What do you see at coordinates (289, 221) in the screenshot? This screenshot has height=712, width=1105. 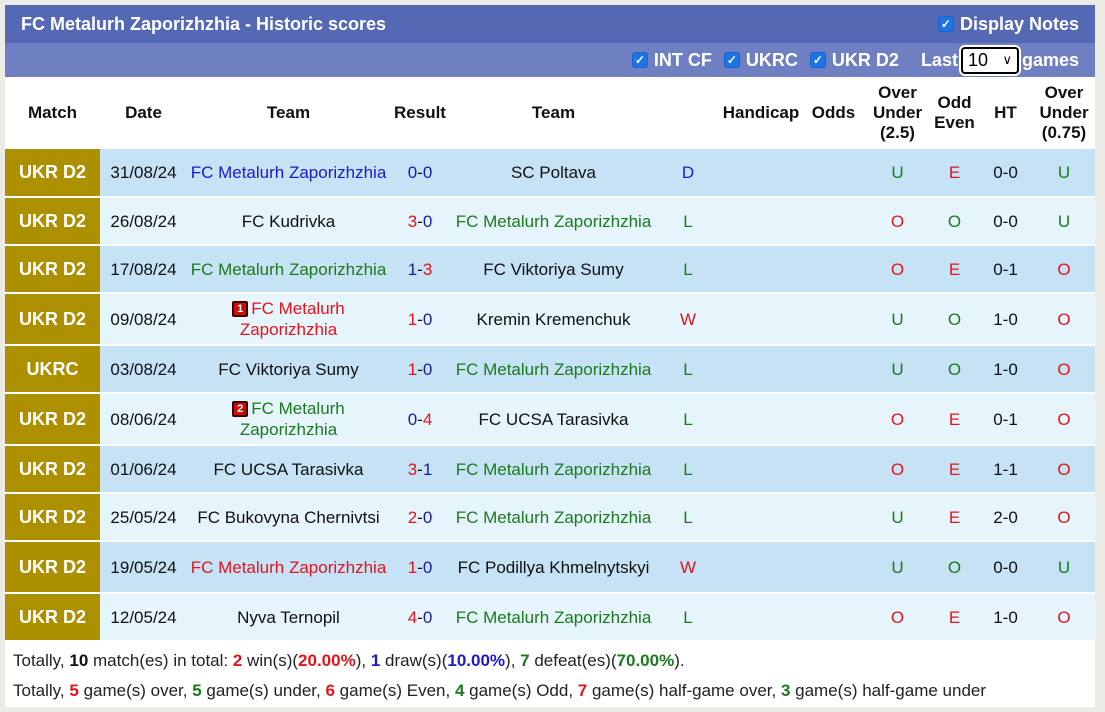 I see `home-team-link: FC Kudrivka` at bounding box center [289, 221].